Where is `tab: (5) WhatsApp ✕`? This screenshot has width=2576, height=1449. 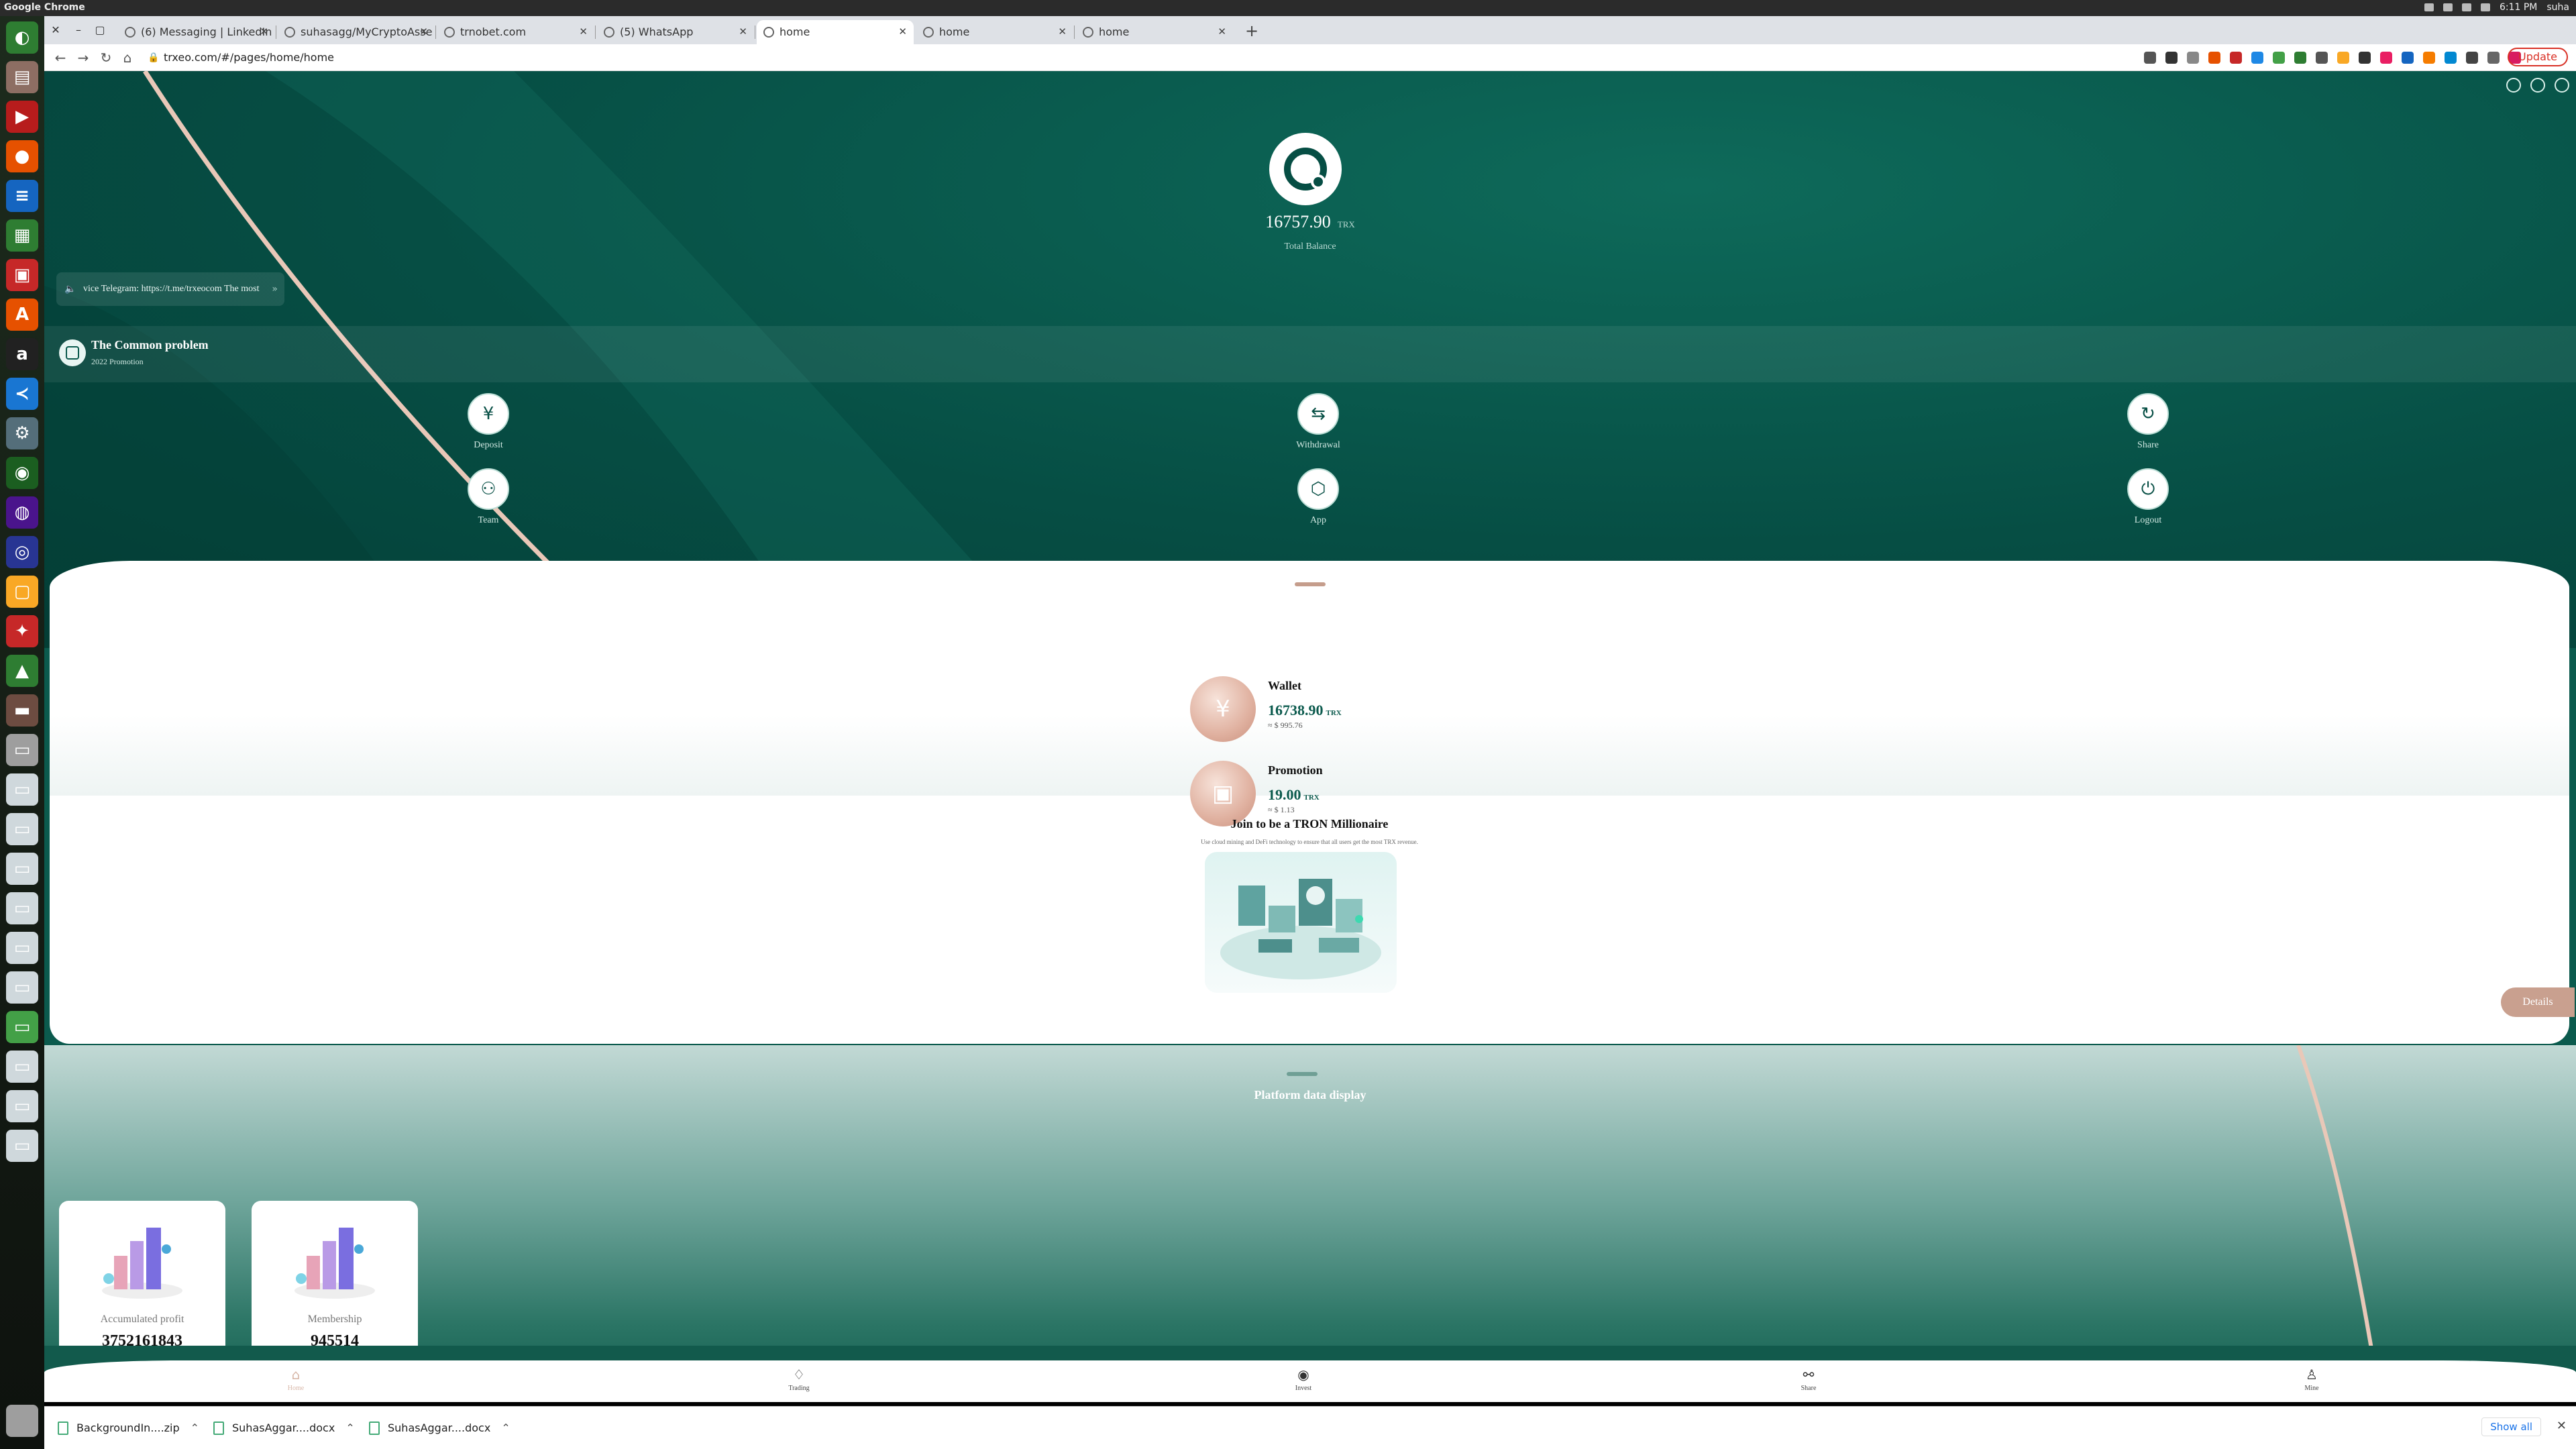
tab: (5) WhatsApp ✕ is located at coordinates (675, 32).